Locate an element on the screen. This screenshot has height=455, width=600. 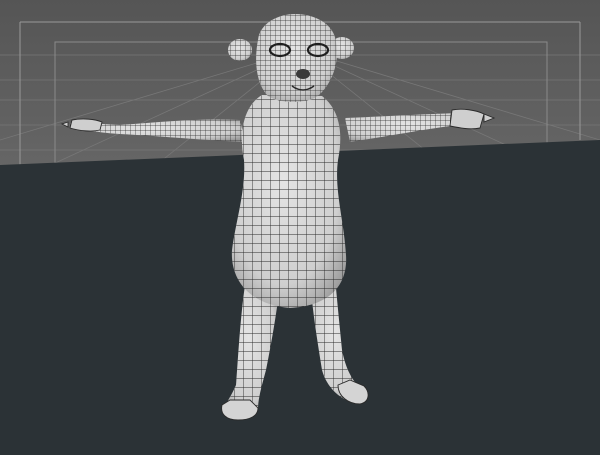
torso is located at coordinates (289, 201).